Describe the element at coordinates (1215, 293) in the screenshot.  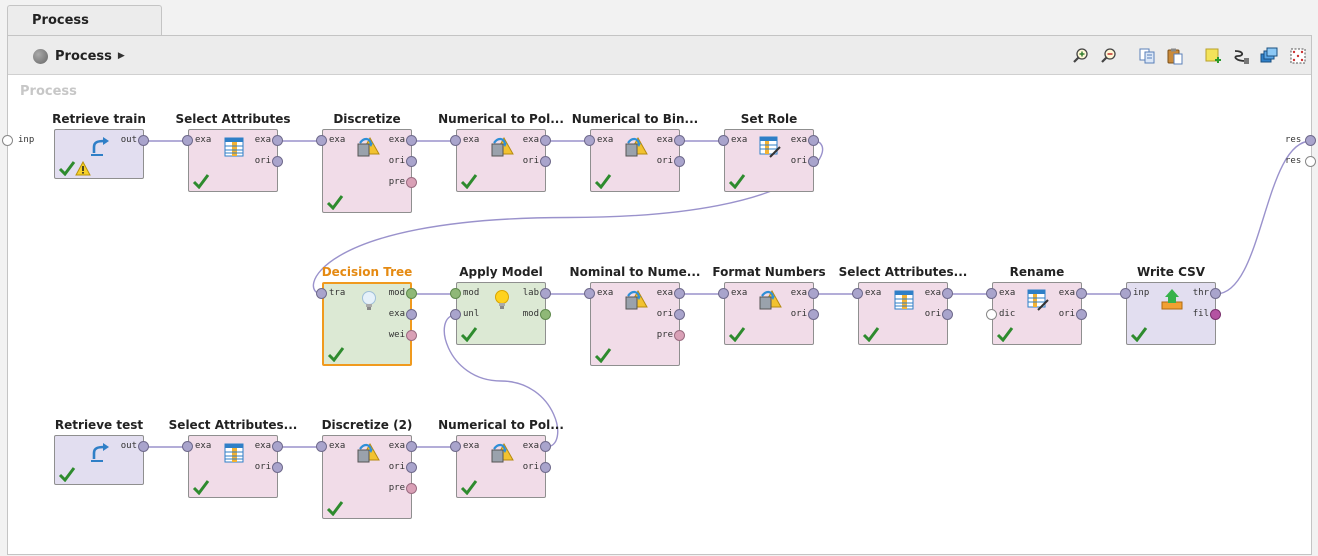
I see `output-port-thr` at that location.